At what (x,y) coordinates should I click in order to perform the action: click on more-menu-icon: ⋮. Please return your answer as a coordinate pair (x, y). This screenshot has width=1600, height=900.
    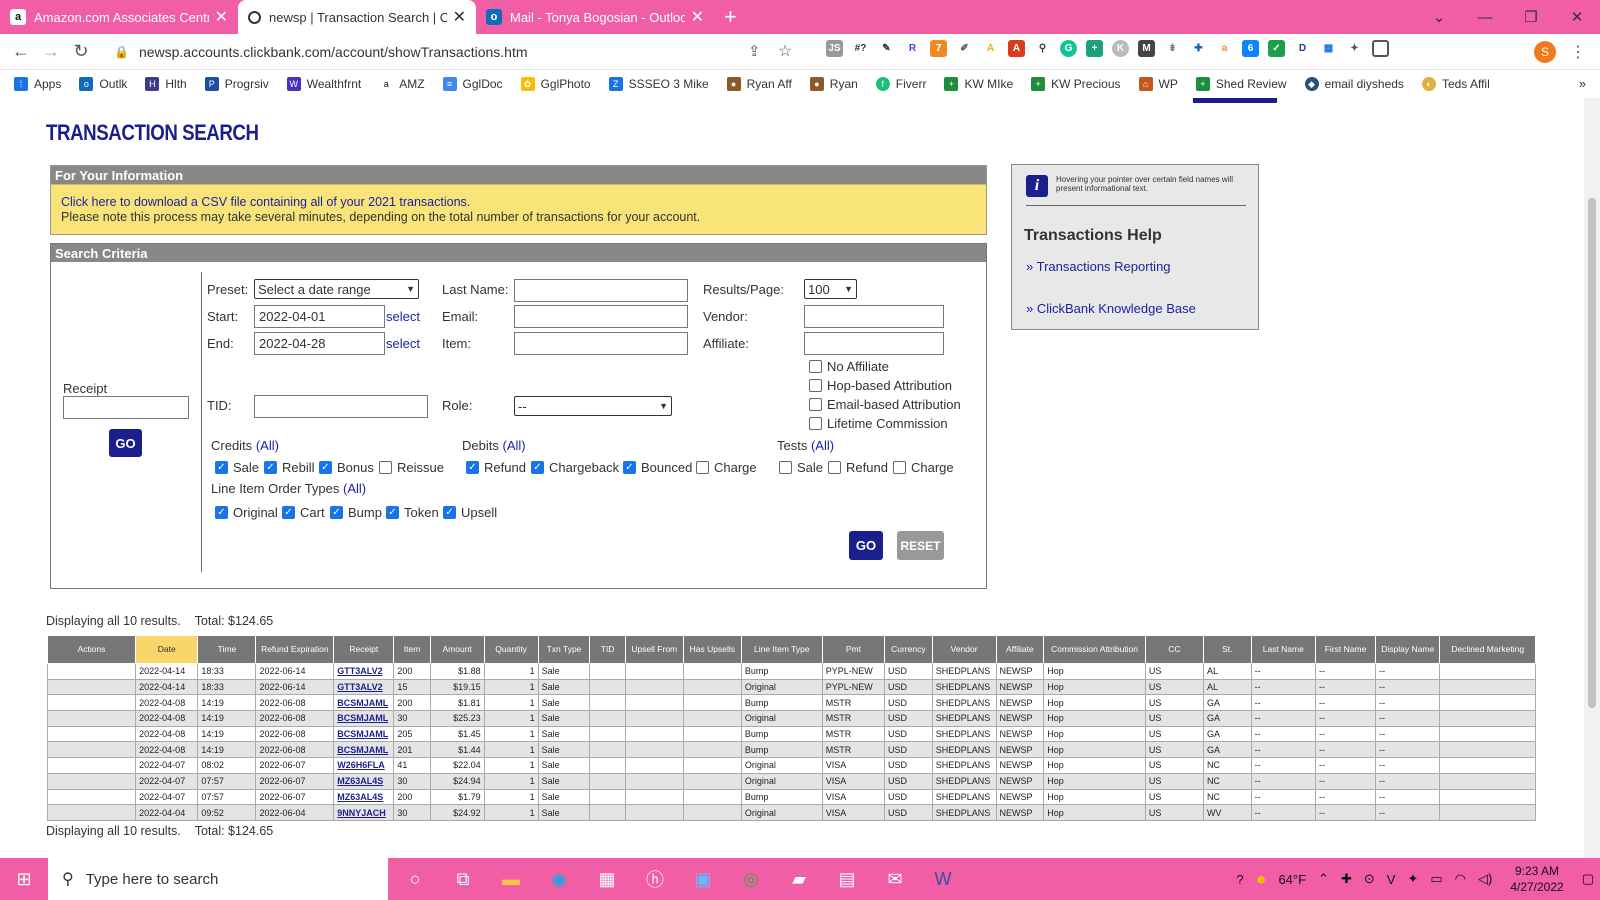
    Looking at the image, I should click on (1578, 52).